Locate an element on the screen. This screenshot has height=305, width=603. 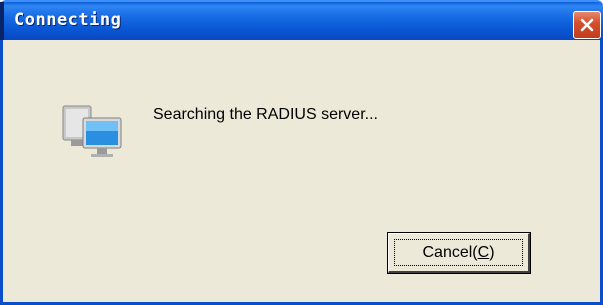
close-icon is located at coordinates (587, 25).